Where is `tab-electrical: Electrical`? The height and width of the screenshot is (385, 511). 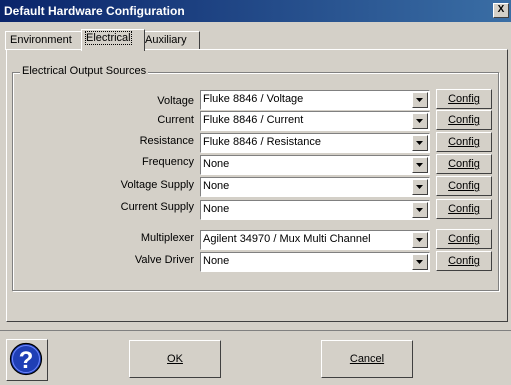
tab-electrical: Electrical is located at coordinates (113, 40).